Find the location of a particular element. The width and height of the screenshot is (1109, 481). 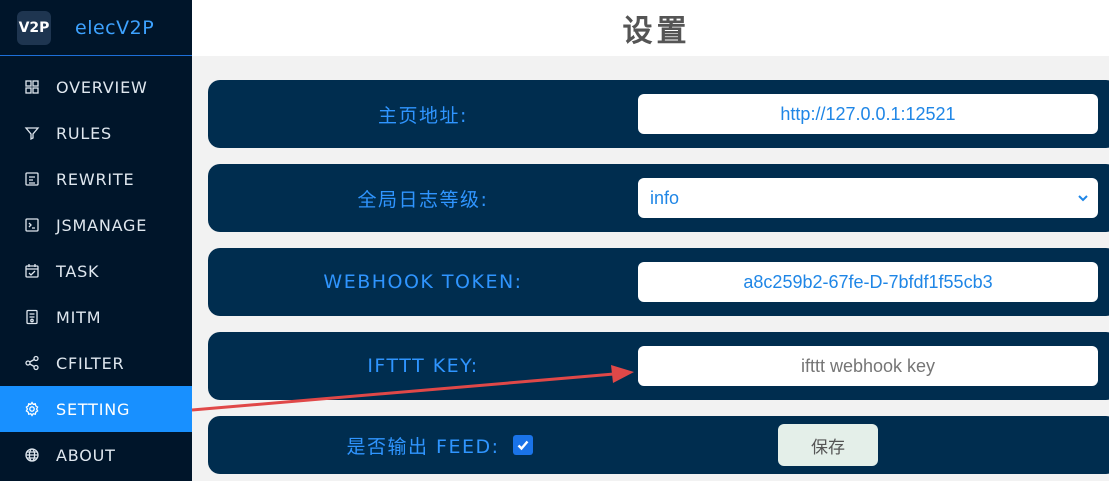

webhook-token-input is located at coordinates (868, 282).